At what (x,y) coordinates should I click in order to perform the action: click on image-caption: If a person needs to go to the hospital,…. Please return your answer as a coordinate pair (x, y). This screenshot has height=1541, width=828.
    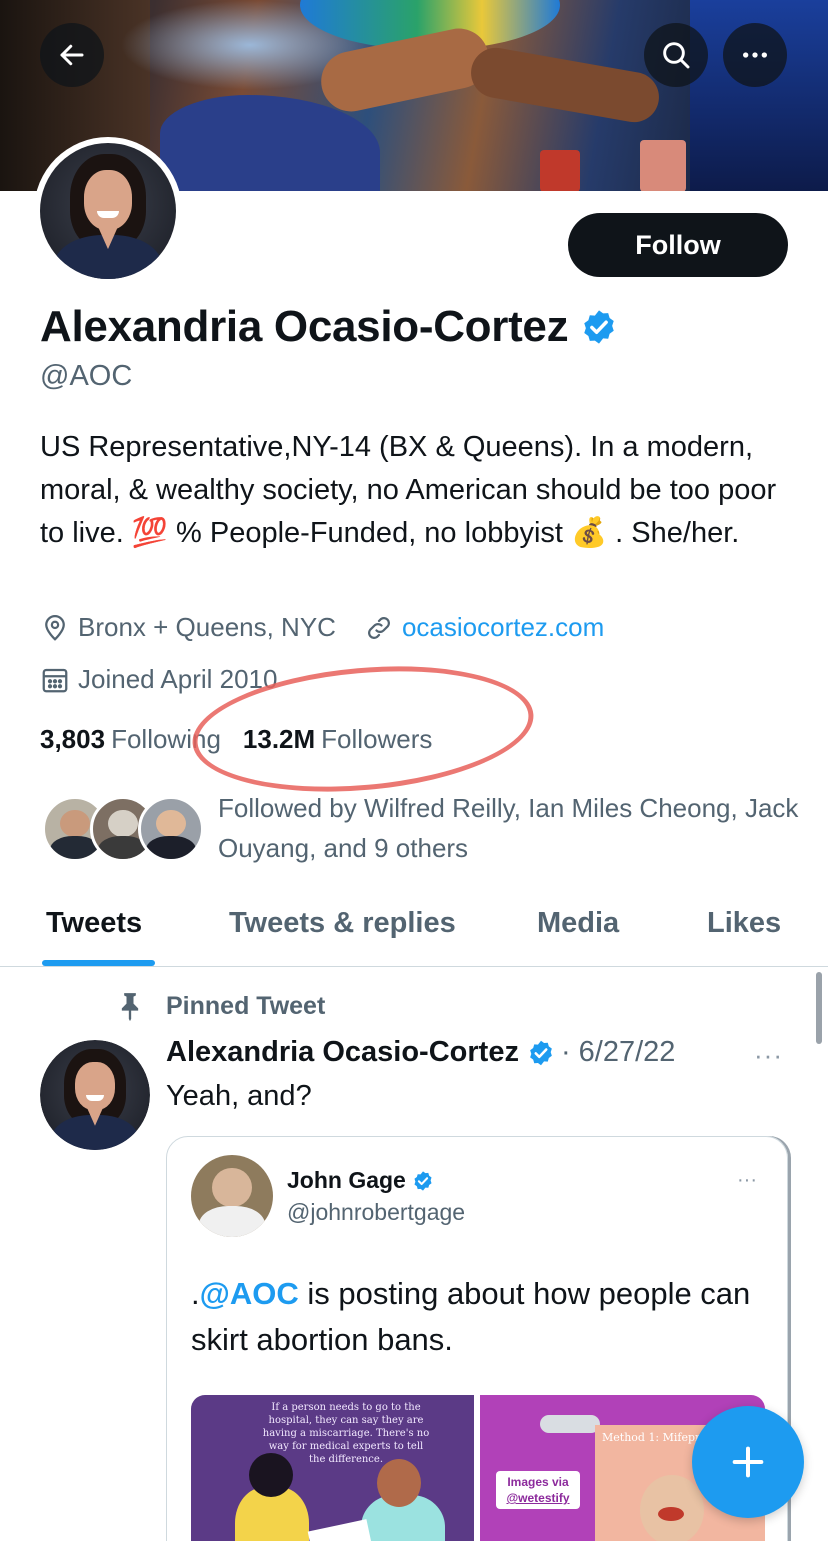
    Looking at the image, I should click on (346, 1433).